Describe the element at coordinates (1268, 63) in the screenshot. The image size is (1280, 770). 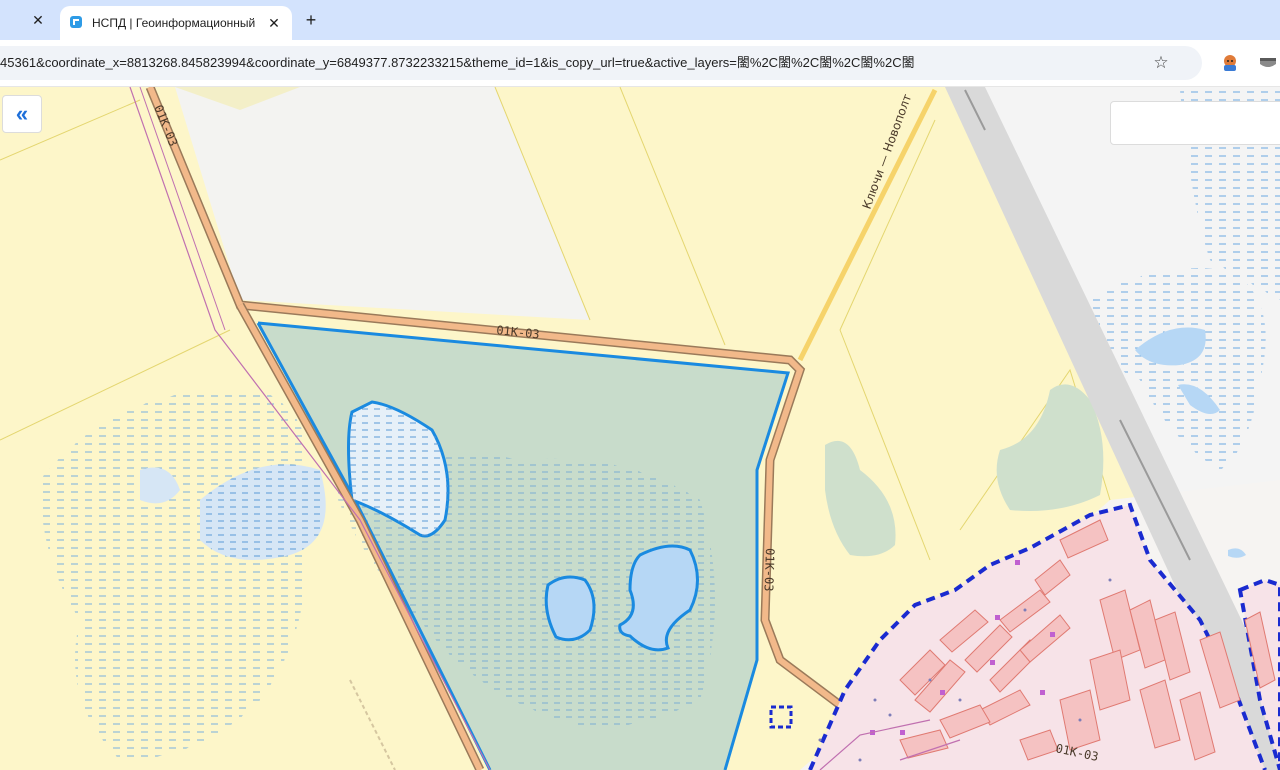
I see `extension-icon` at that location.